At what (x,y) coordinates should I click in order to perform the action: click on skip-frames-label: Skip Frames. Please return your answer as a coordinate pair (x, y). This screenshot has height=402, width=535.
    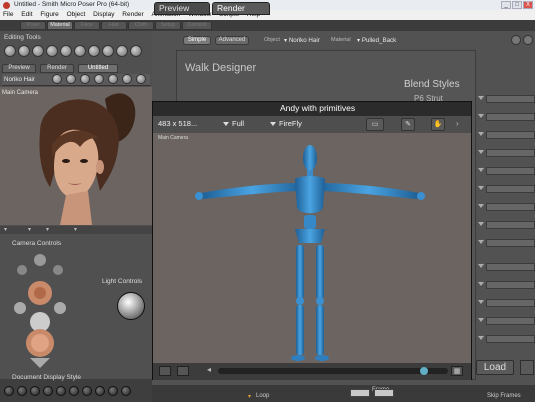
    Looking at the image, I should click on (504, 396).